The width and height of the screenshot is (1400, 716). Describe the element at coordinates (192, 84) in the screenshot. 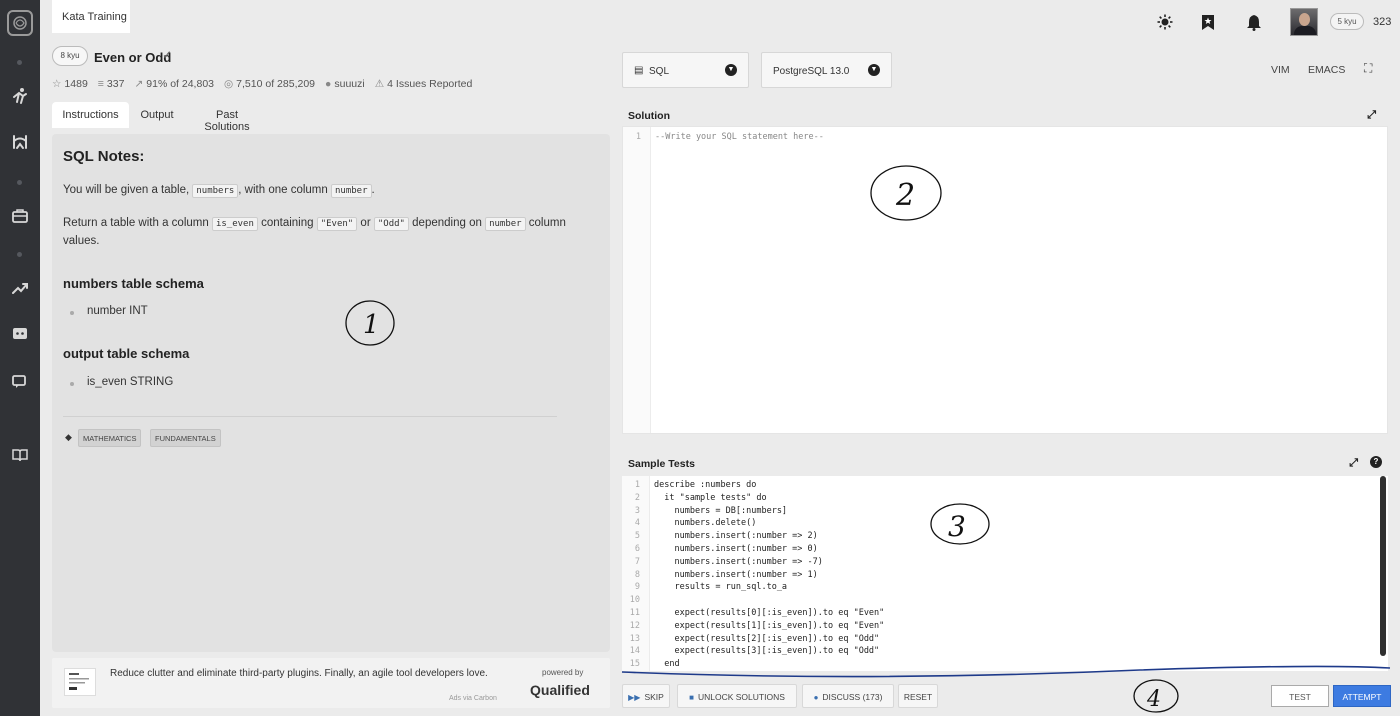

I see `satisfaction-total: of 24,803` at that location.